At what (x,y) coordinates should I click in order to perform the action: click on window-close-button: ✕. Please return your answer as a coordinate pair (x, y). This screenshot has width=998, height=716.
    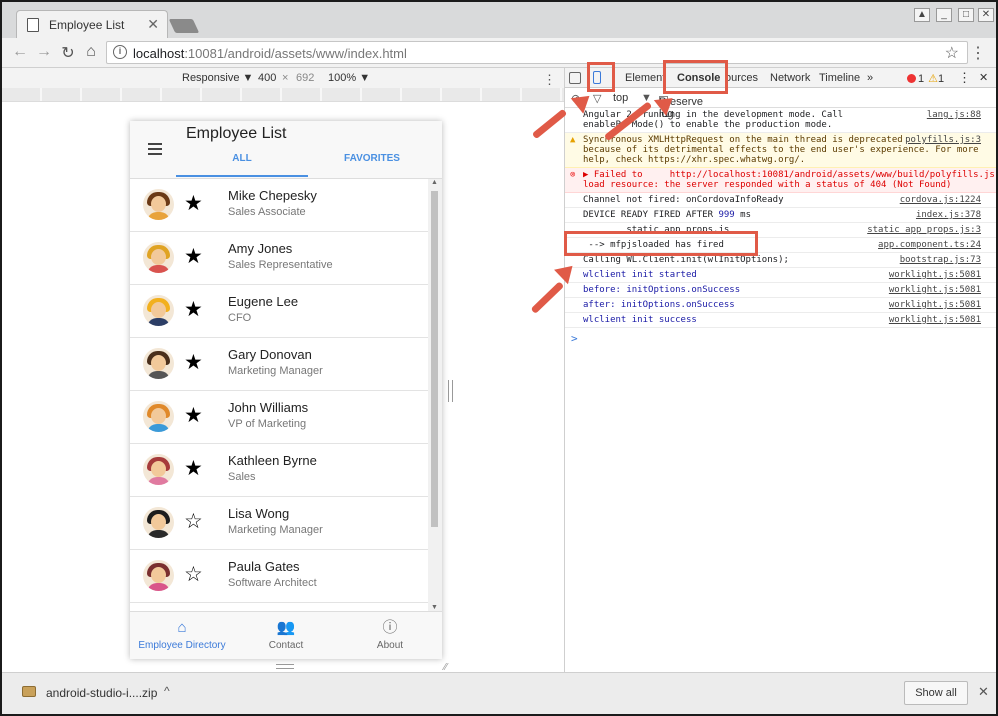
    Looking at the image, I should click on (986, 15).